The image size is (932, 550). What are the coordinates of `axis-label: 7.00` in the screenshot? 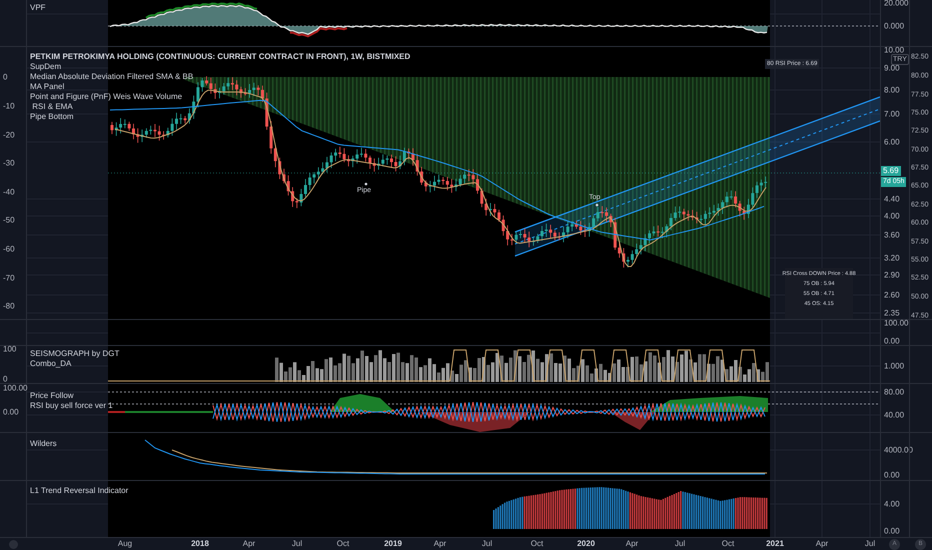 It's located at (892, 114).